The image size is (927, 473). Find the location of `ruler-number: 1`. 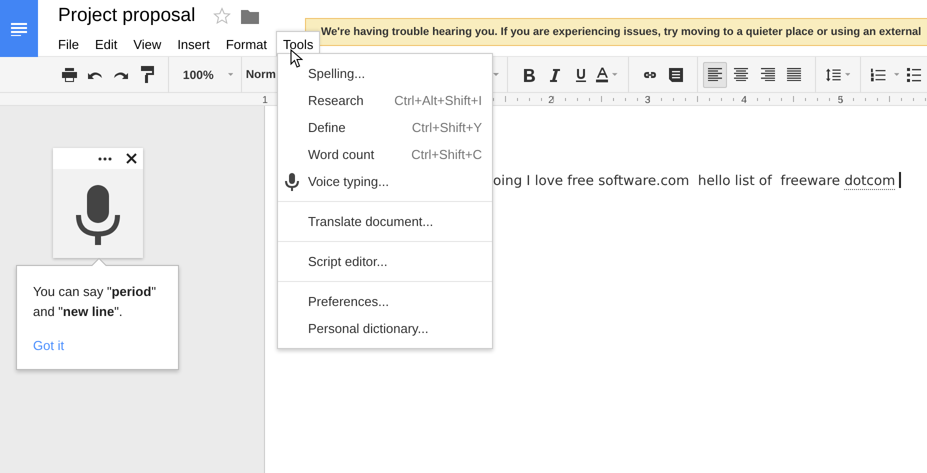

ruler-number: 1 is located at coordinates (265, 100).